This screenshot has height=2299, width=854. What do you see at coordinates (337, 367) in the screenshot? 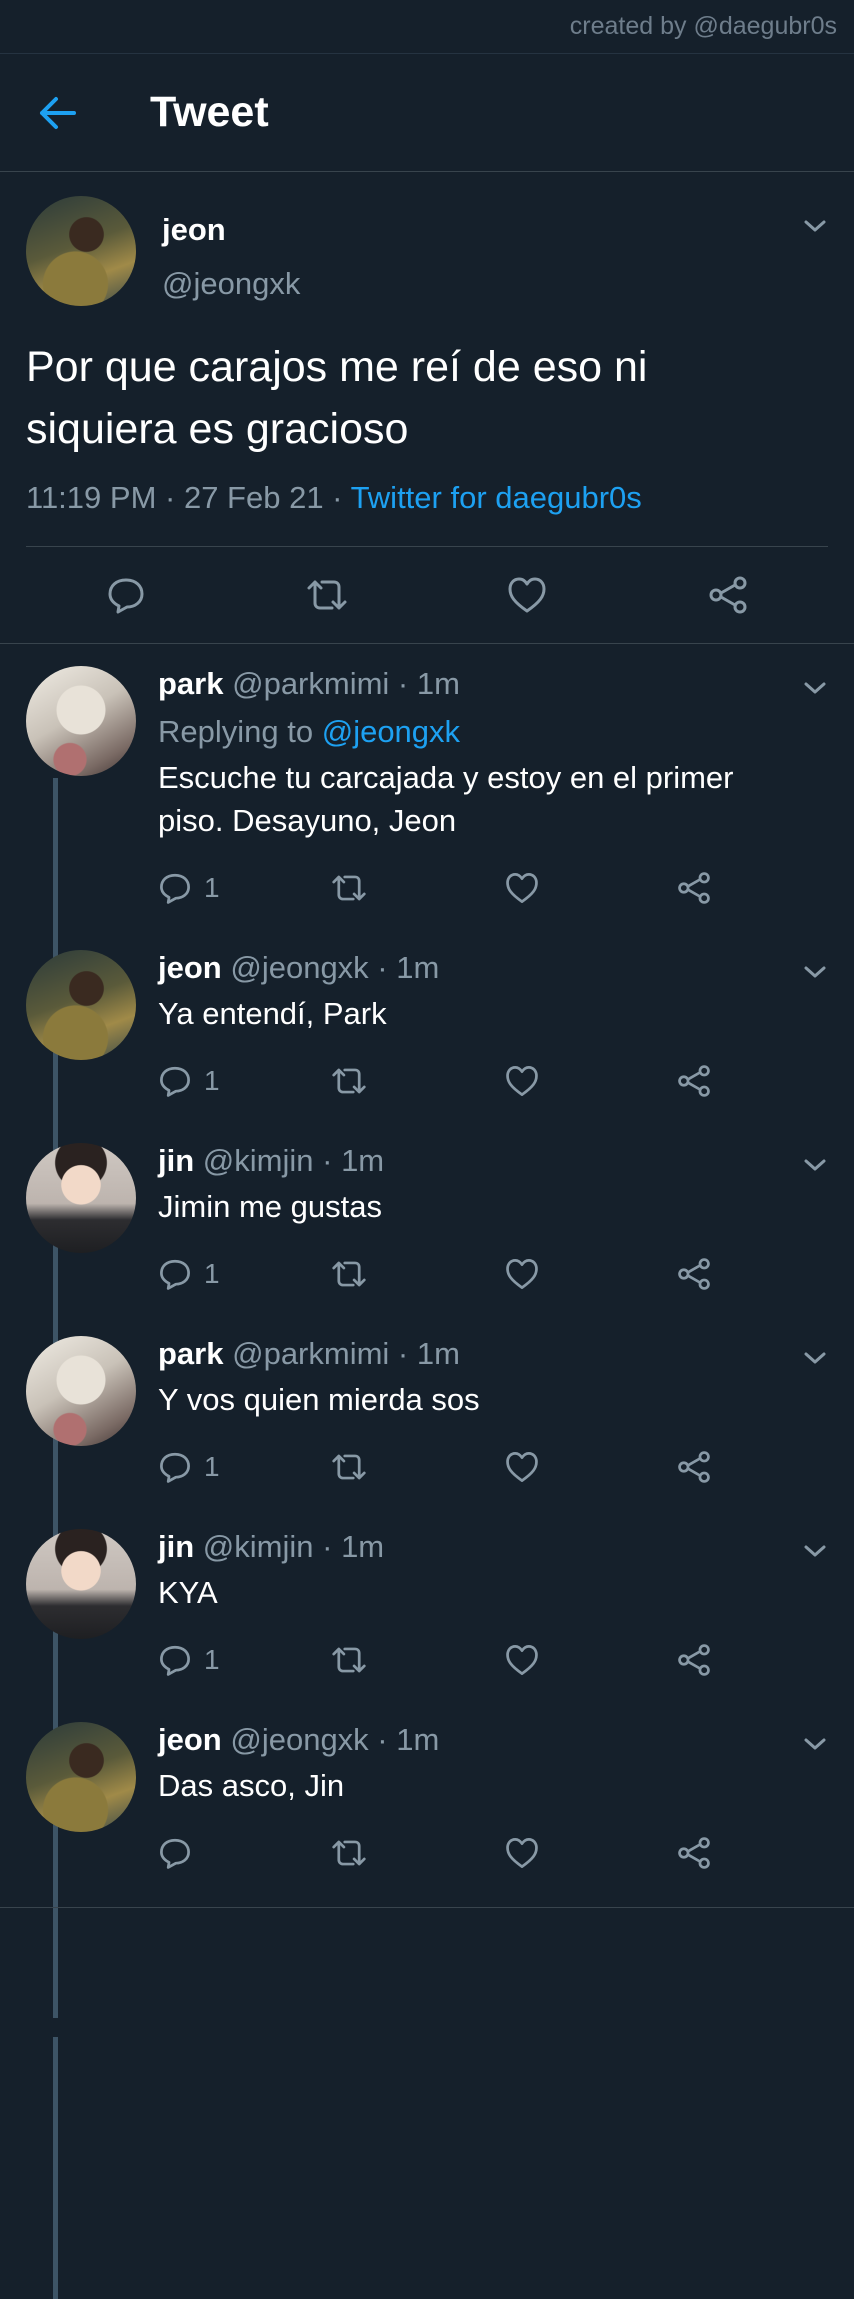
I see `tweet-text-line: Por que carajos me reí de eso ni` at bounding box center [337, 367].